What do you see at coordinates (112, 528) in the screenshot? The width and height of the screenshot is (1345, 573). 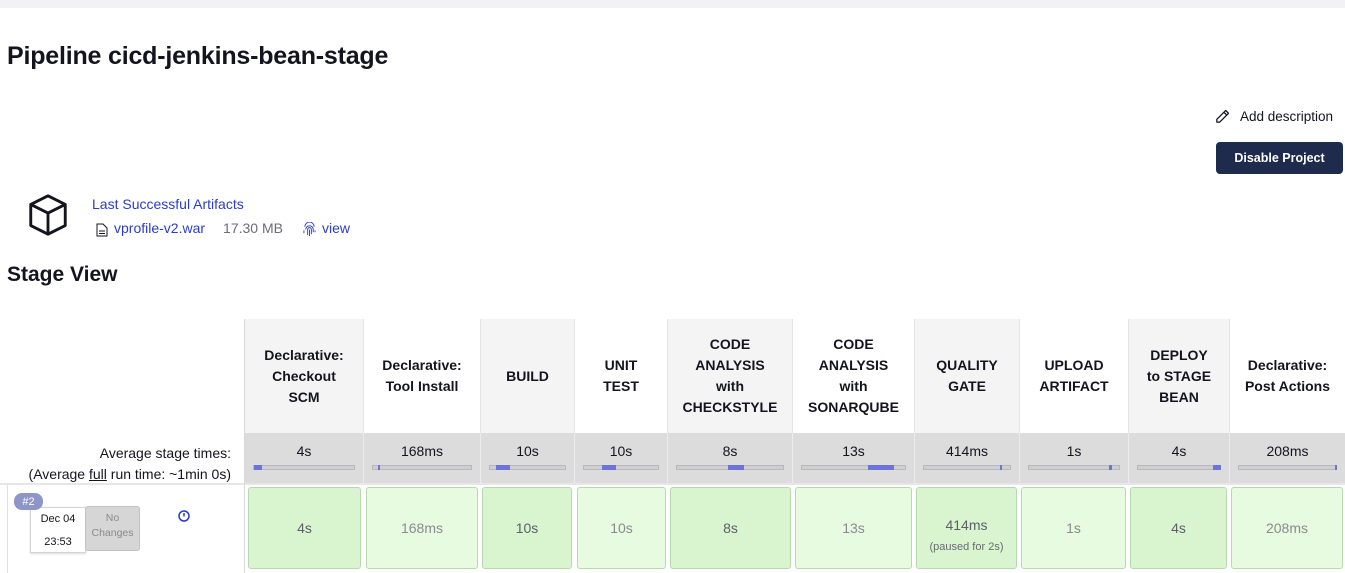 I see `no-changes-box: No Changes` at bounding box center [112, 528].